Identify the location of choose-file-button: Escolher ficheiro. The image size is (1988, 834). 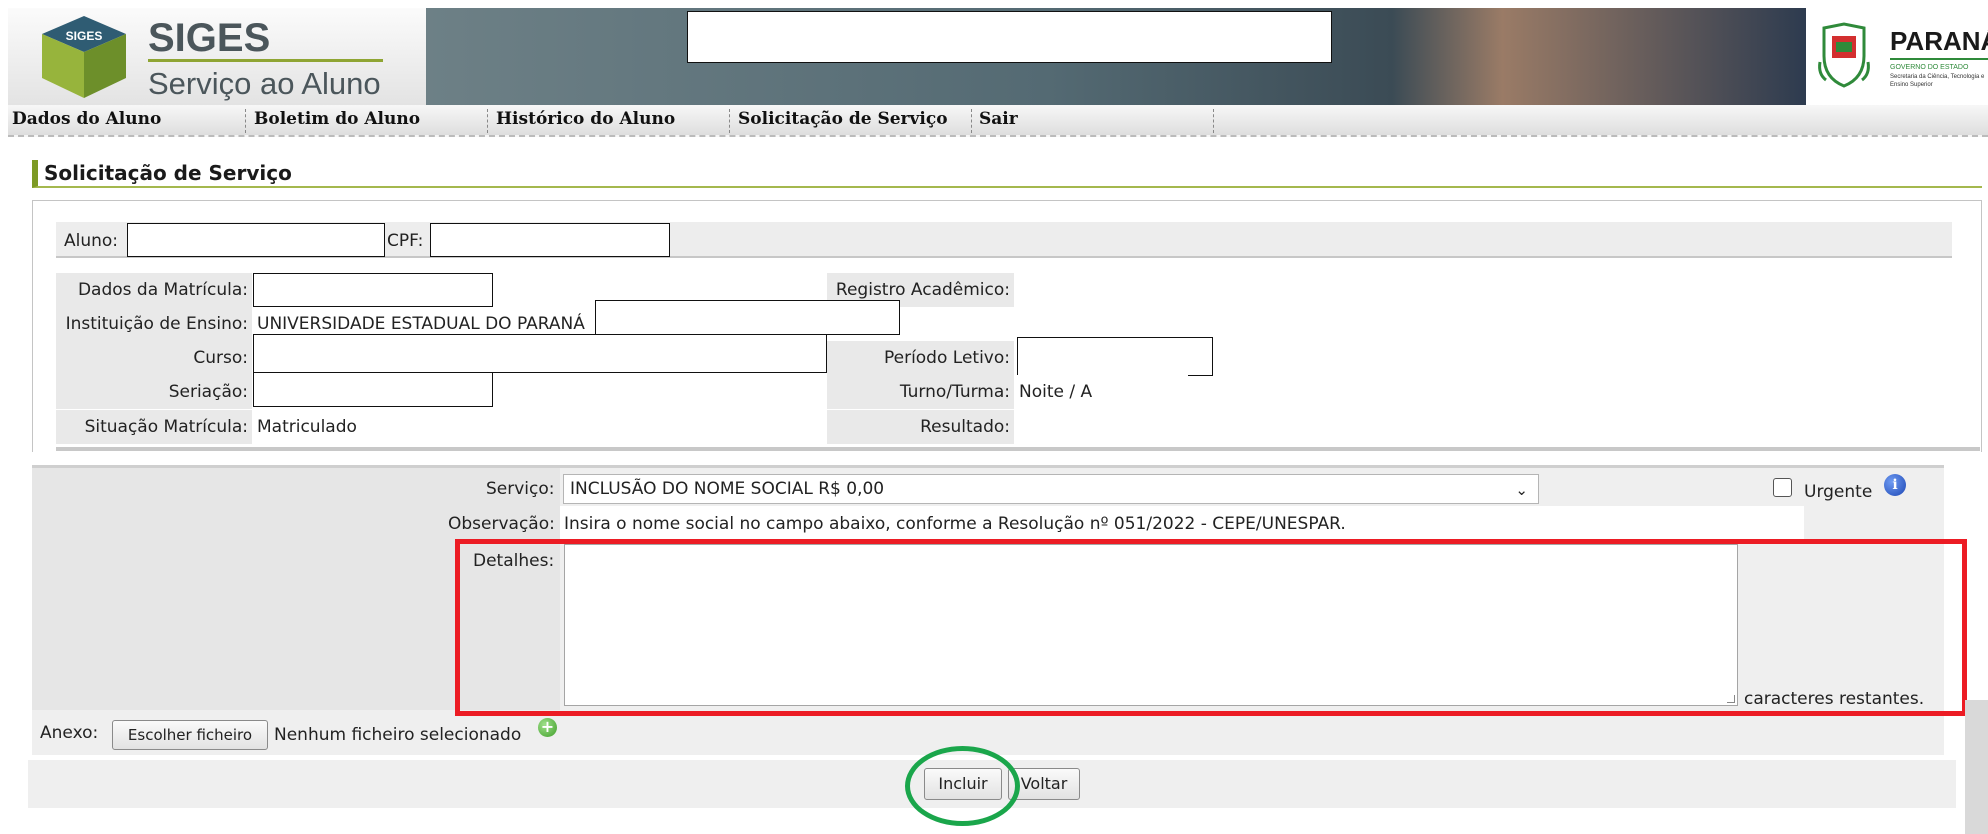
(190, 735).